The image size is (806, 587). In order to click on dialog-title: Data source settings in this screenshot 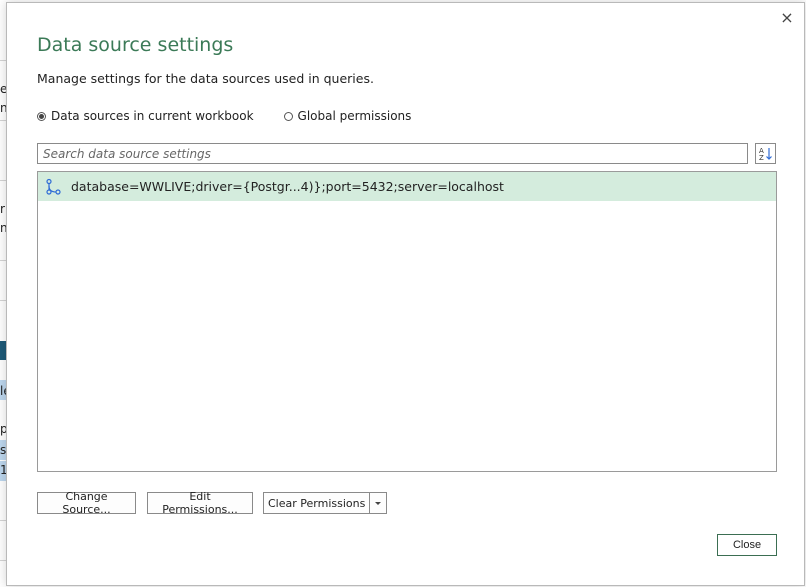, I will do `click(135, 45)`.